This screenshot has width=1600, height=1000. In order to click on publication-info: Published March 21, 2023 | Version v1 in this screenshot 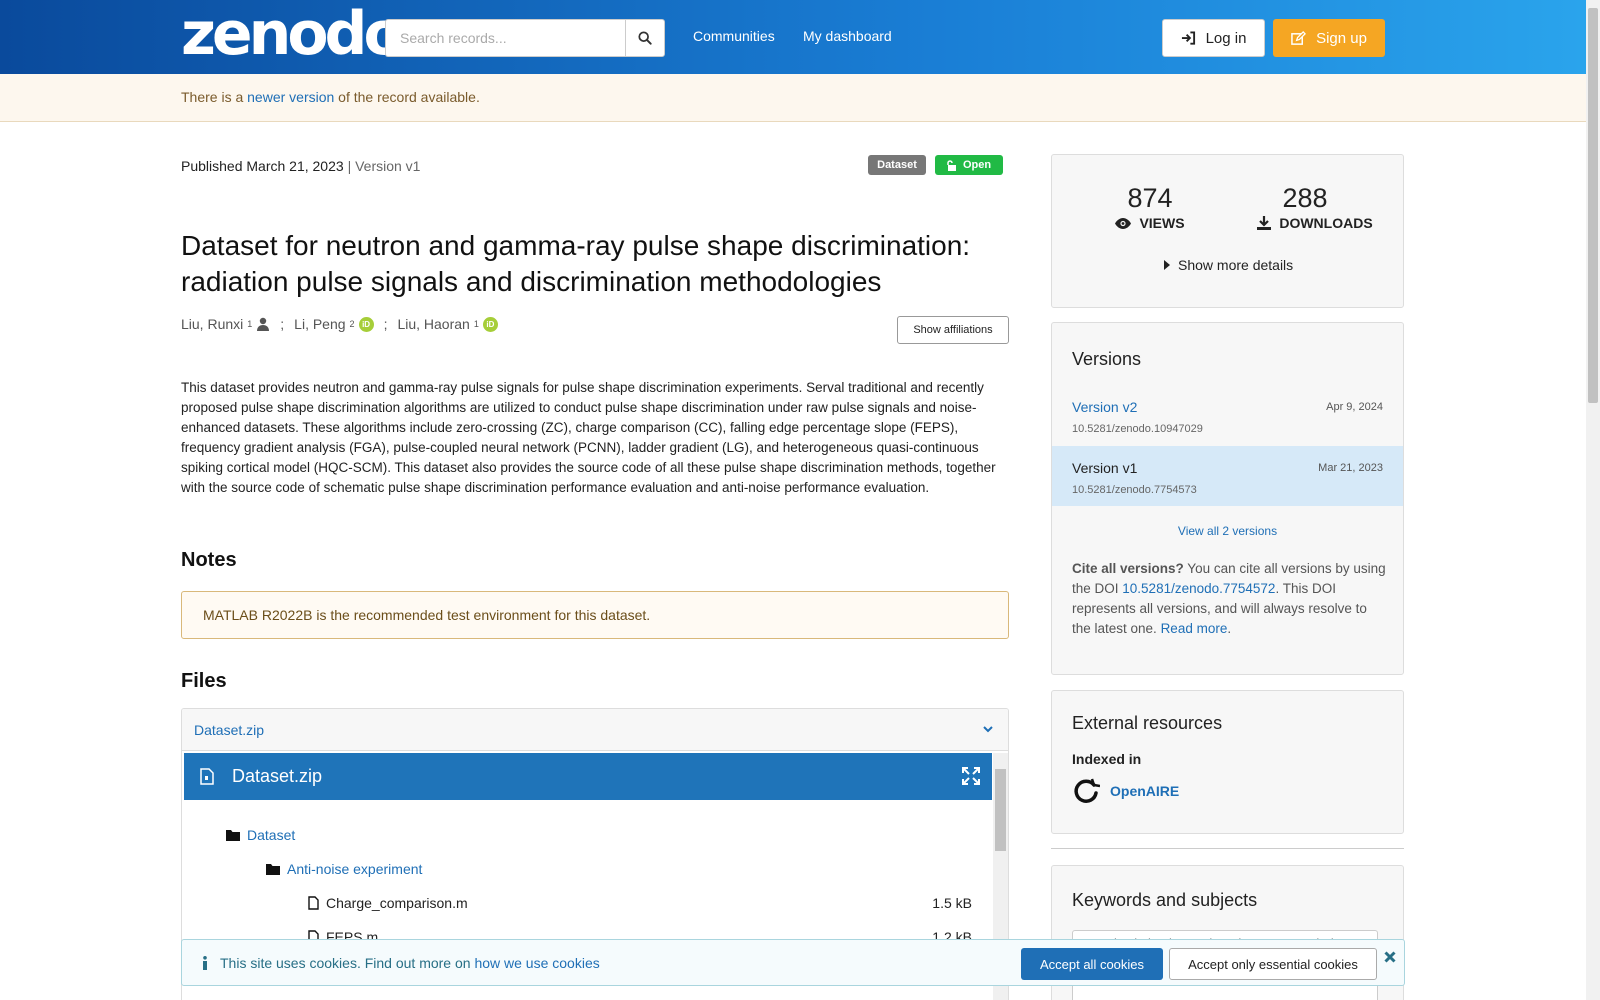, I will do `click(300, 166)`.